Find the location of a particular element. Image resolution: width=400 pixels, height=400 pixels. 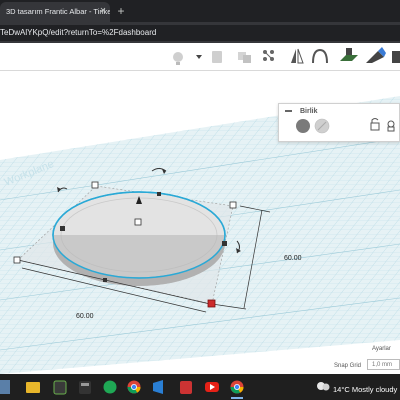

weather-text: 14°C Mostly cloudy is located at coordinates (365, 389).